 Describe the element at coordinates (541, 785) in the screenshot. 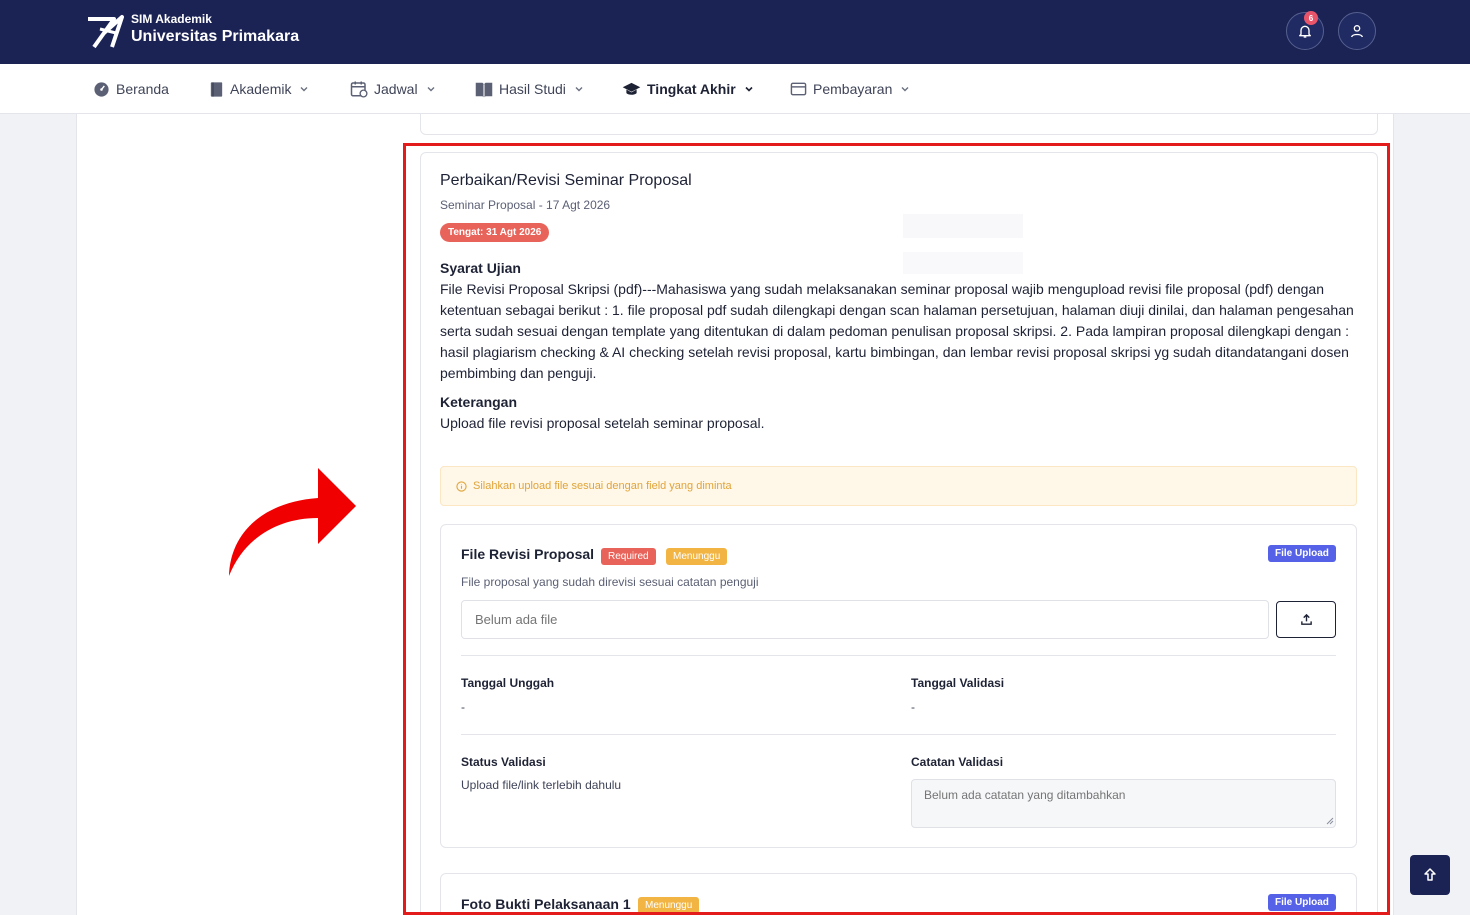

I see `status-validasi-value: Upload file/link terlebih dahulu` at that location.